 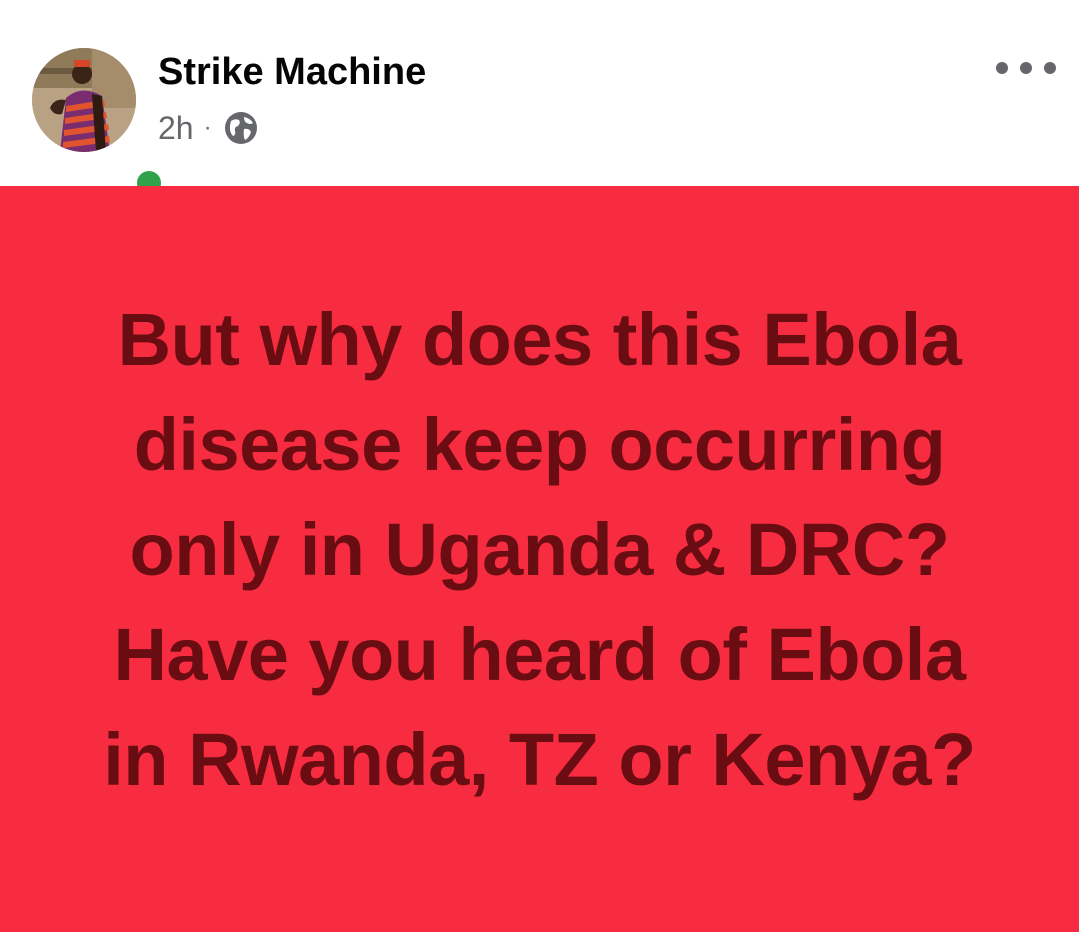 What do you see at coordinates (84, 100) in the screenshot?
I see `avatar-photo` at bounding box center [84, 100].